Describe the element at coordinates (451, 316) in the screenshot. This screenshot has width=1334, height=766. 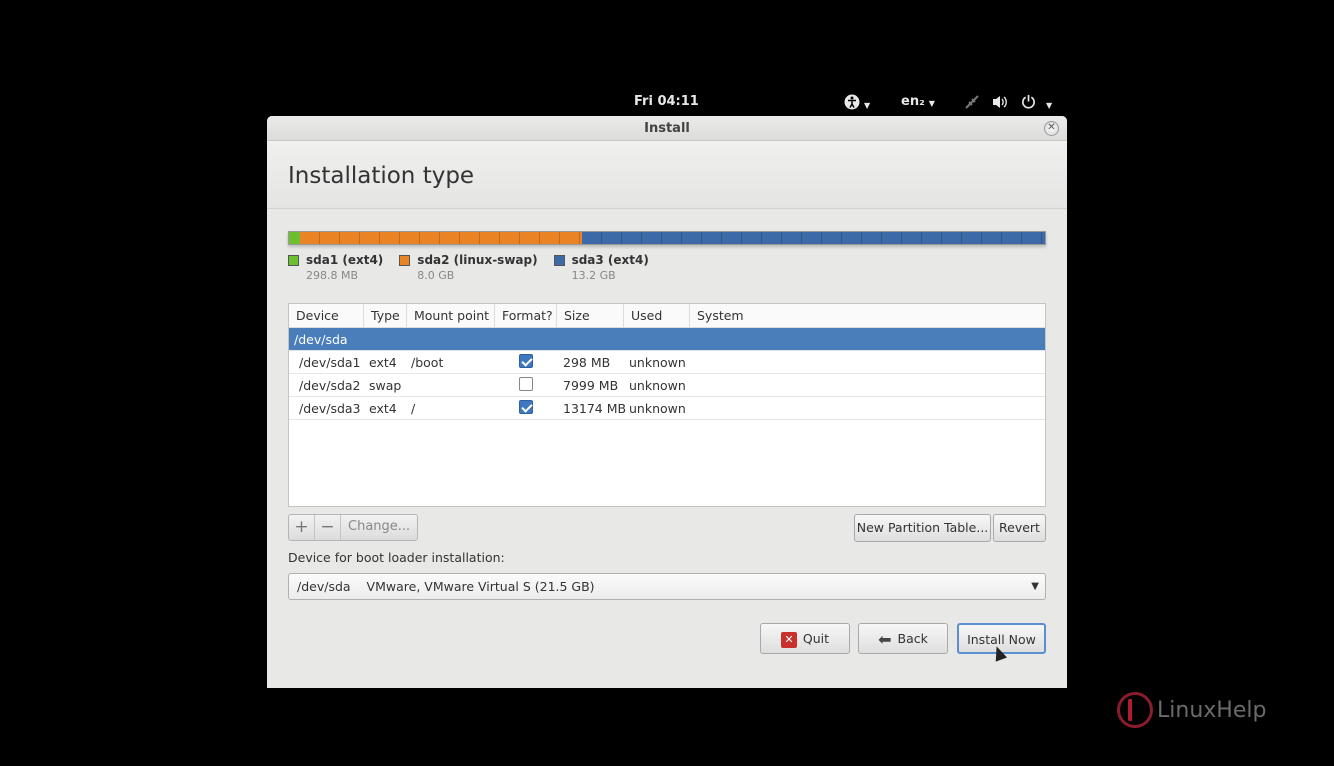
I see `column-header-mount: Mount point` at that location.